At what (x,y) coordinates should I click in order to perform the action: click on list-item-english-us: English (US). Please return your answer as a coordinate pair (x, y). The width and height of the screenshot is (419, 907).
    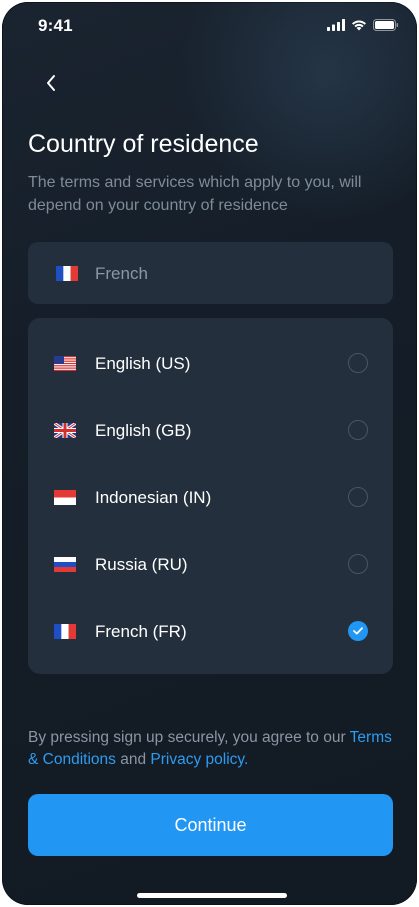
    Looking at the image, I should click on (210, 365).